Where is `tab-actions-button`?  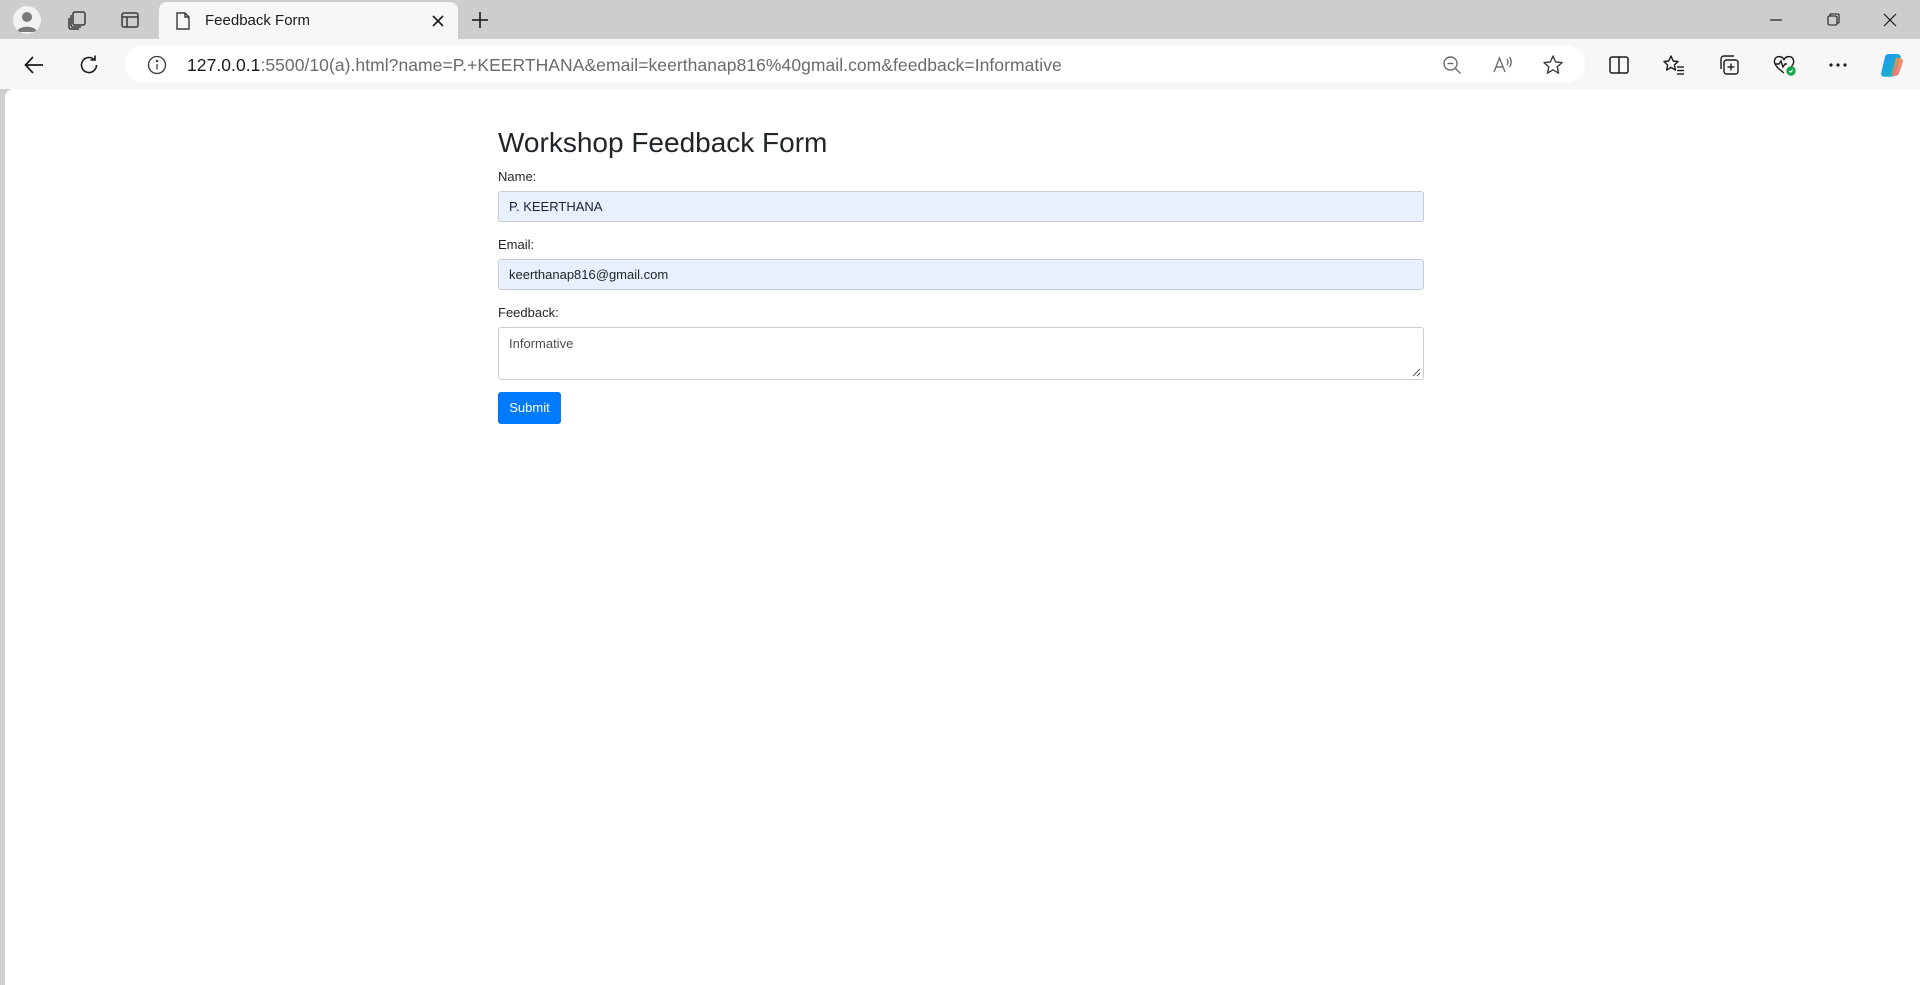
tab-actions-button is located at coordinates (130, 20).